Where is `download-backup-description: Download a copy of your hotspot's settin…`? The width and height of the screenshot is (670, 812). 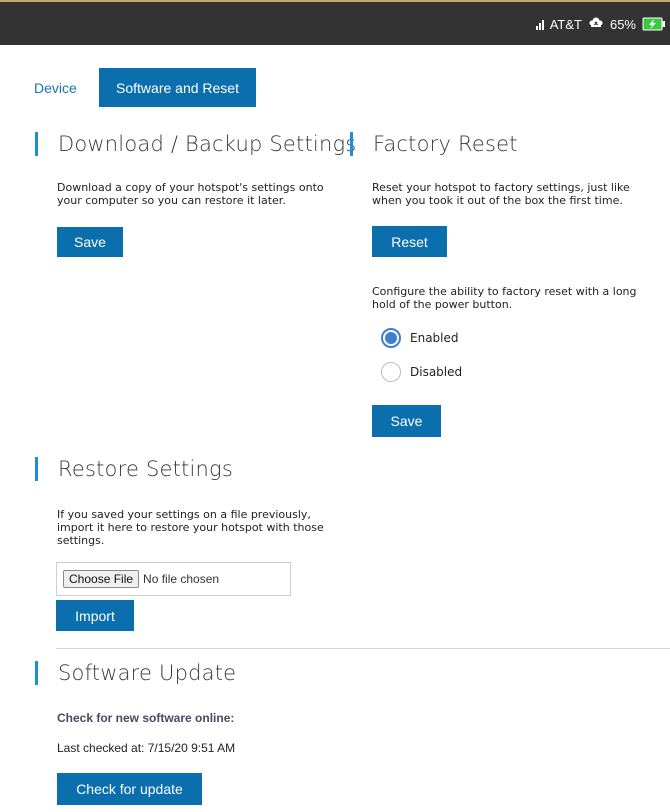 download-backup-description: Download a copy of your hotspot's settin… is located at coordinates (190, 194).